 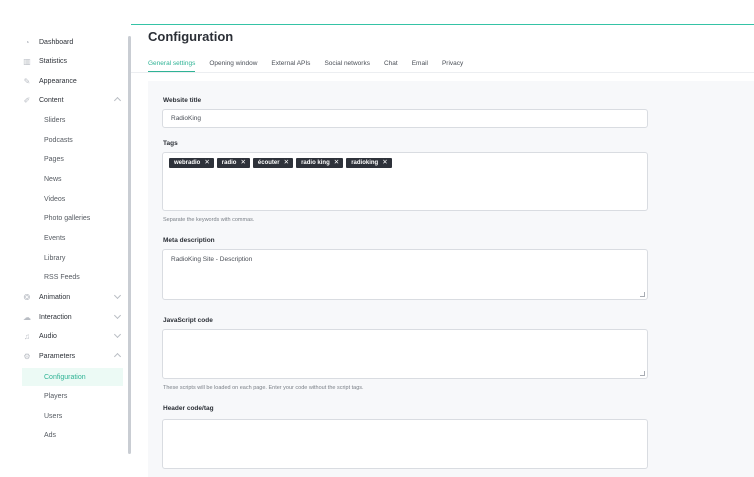 I want to click on appearance-icon: ✎, so click(x=27, y=81).